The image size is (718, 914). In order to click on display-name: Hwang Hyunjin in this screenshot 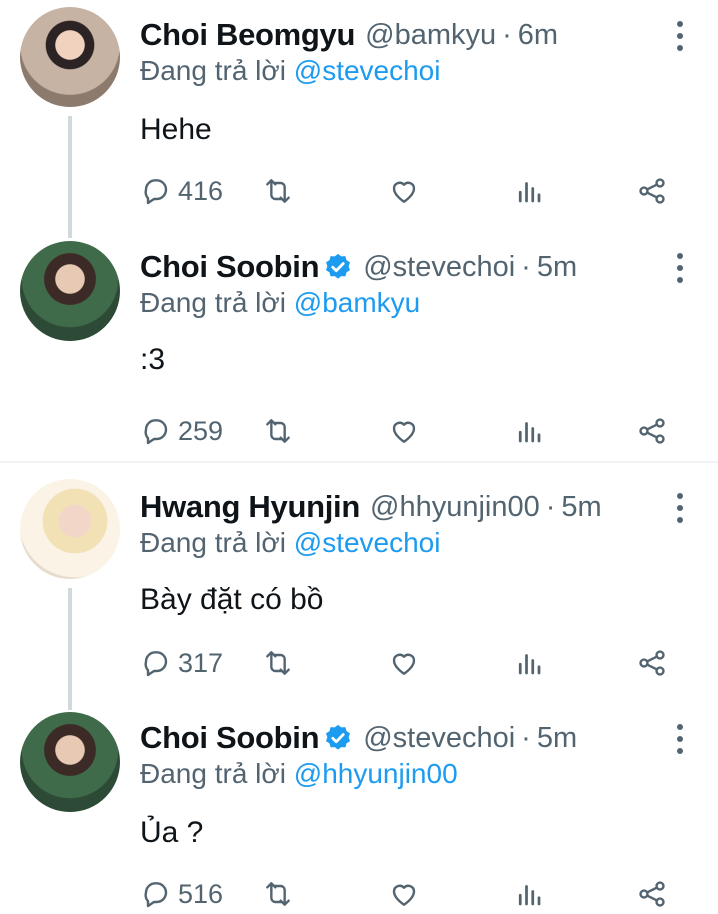, I will do `click(250, 507)`.